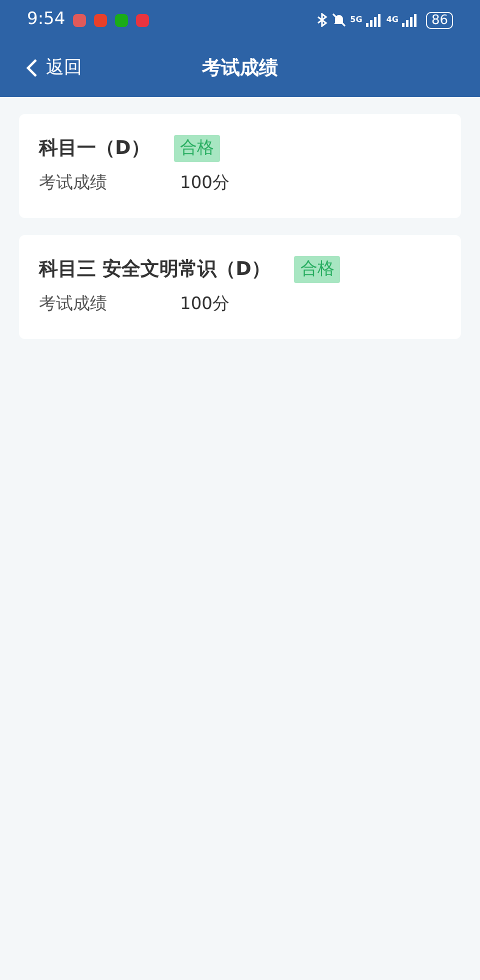  I want to click on network-type-label: 5G, so click(356, 20).